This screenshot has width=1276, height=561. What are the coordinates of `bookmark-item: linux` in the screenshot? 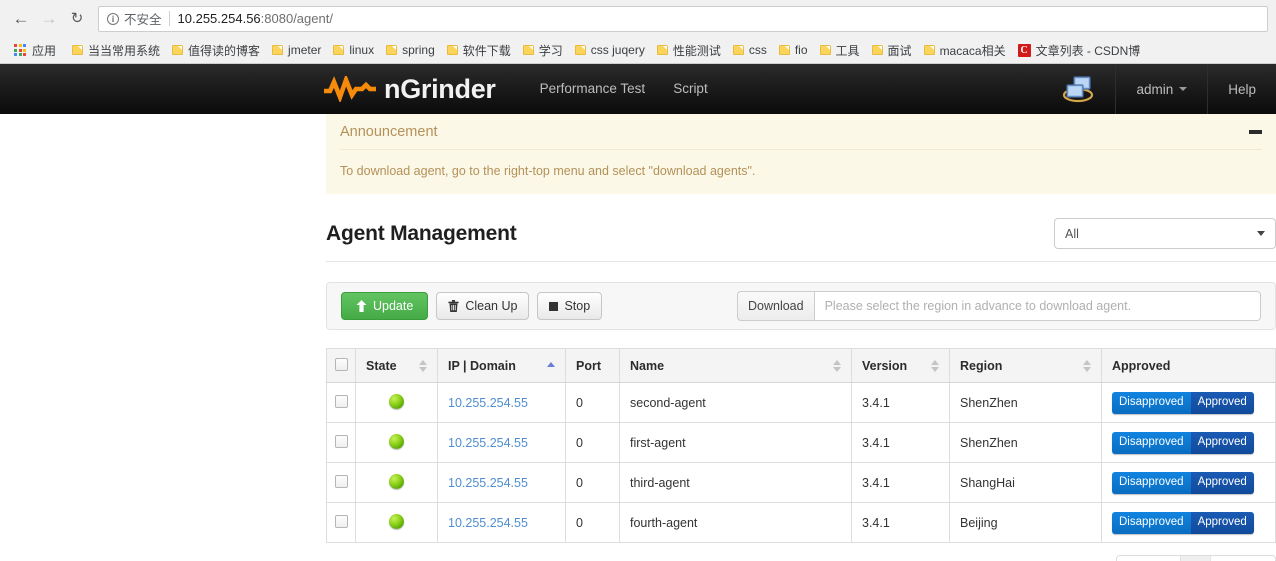 It's located at (353, 50).